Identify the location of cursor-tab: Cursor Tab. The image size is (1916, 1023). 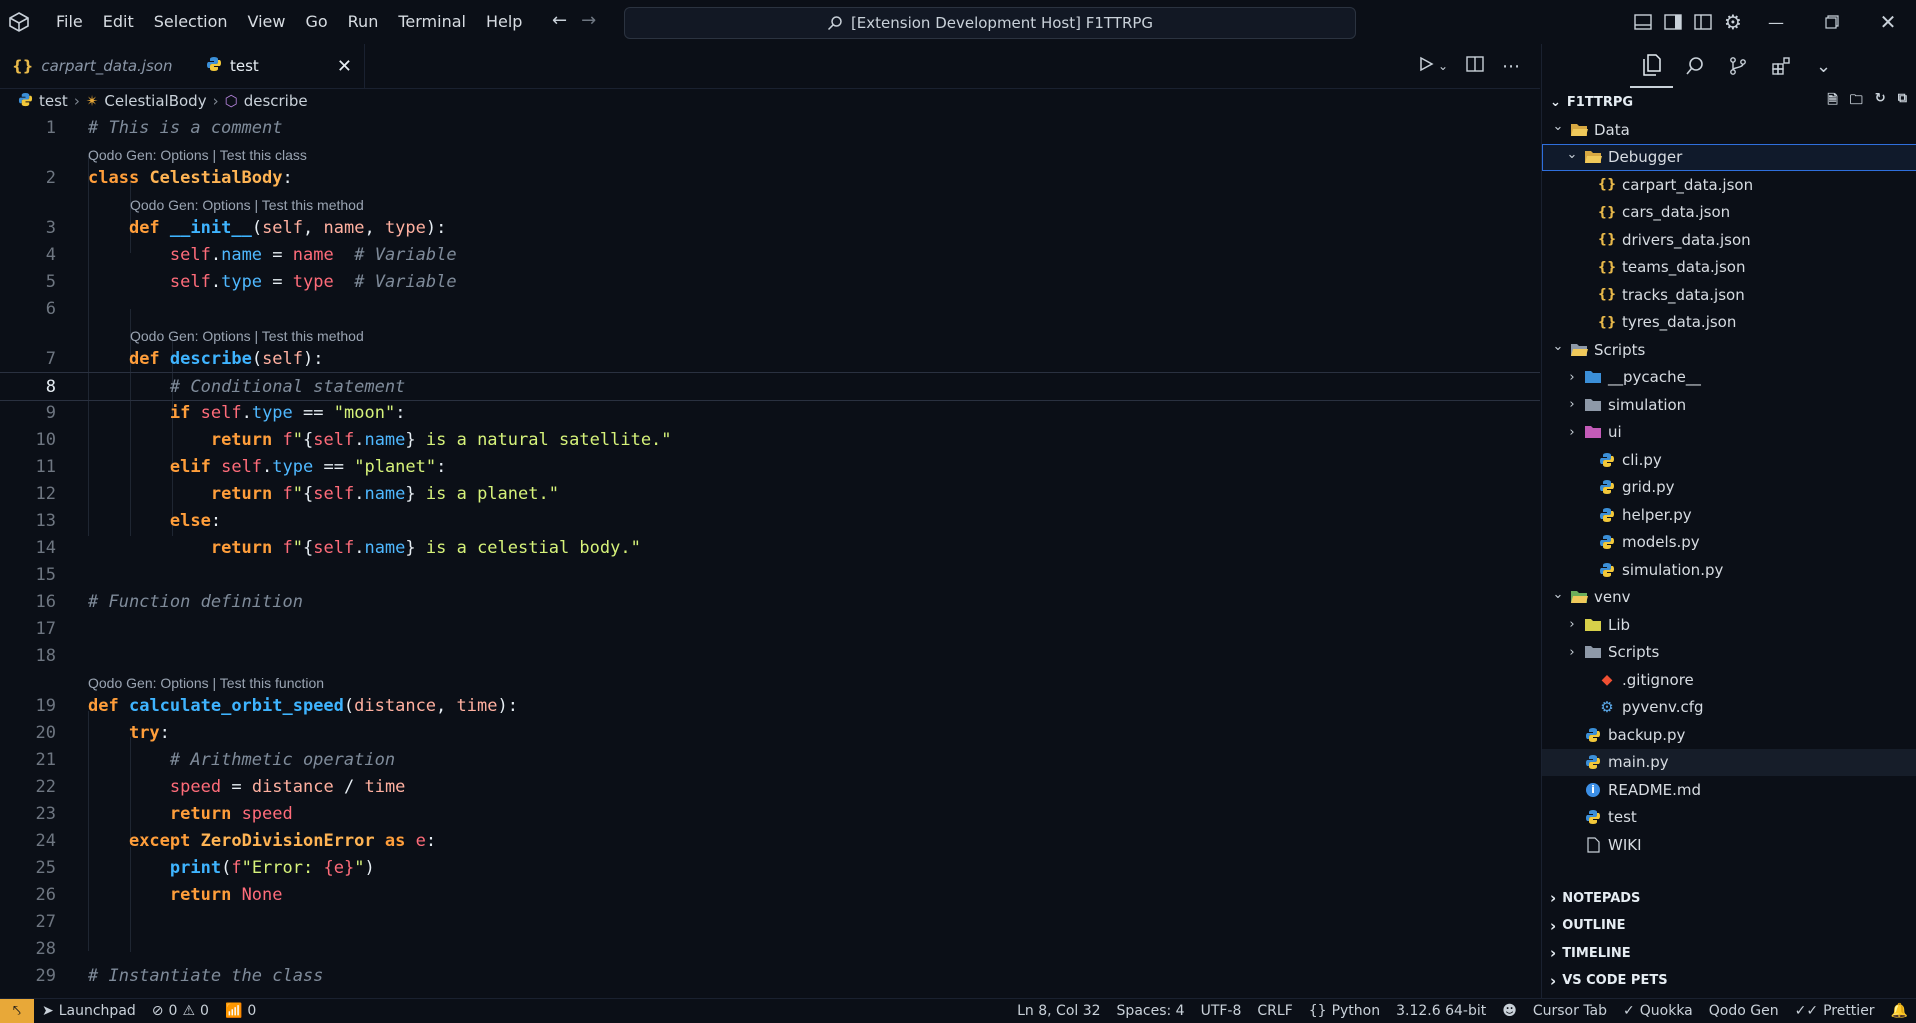
(1570, 1011).